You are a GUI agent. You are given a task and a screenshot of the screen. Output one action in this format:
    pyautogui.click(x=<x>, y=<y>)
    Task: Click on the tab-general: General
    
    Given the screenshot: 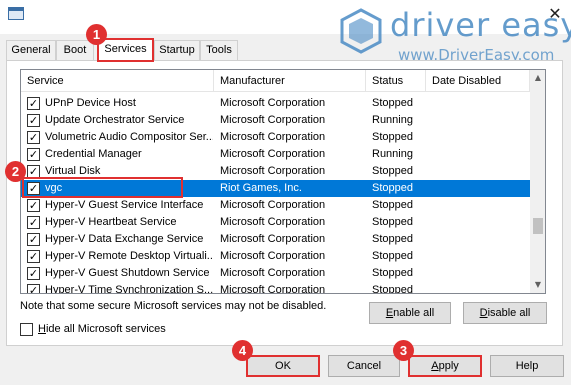 What is the action you would take?
    pyautogui.click(x=31, y=50)
    